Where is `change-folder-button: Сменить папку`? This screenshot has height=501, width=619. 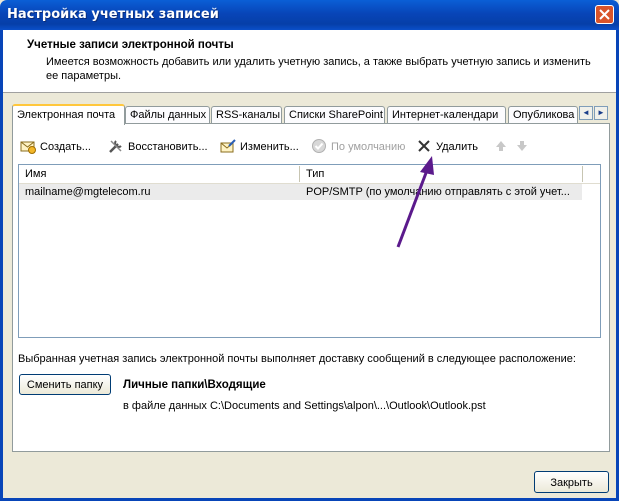
change-folder-button: Сменить папку is located at coordinates (65, 384).